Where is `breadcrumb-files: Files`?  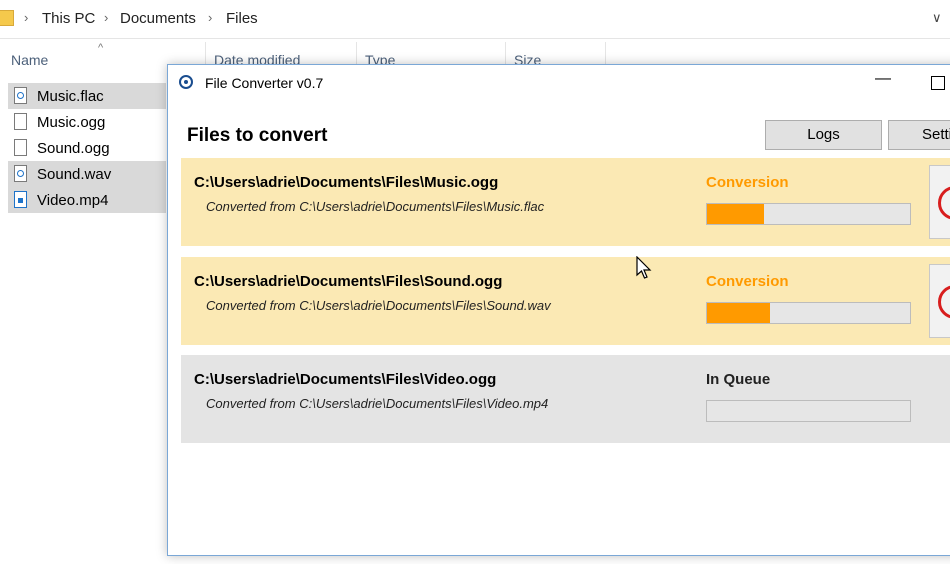 breadcrumb-files: Files is located at coordinates (242, 18).